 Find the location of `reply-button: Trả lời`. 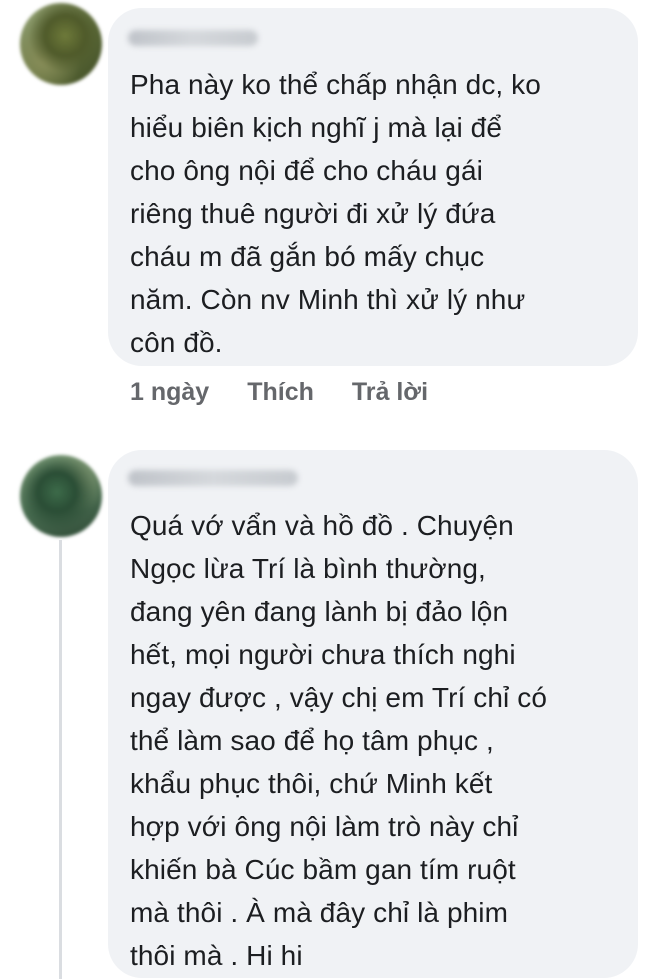

reply-button: Trả lời is located at coordinates (390, 392).